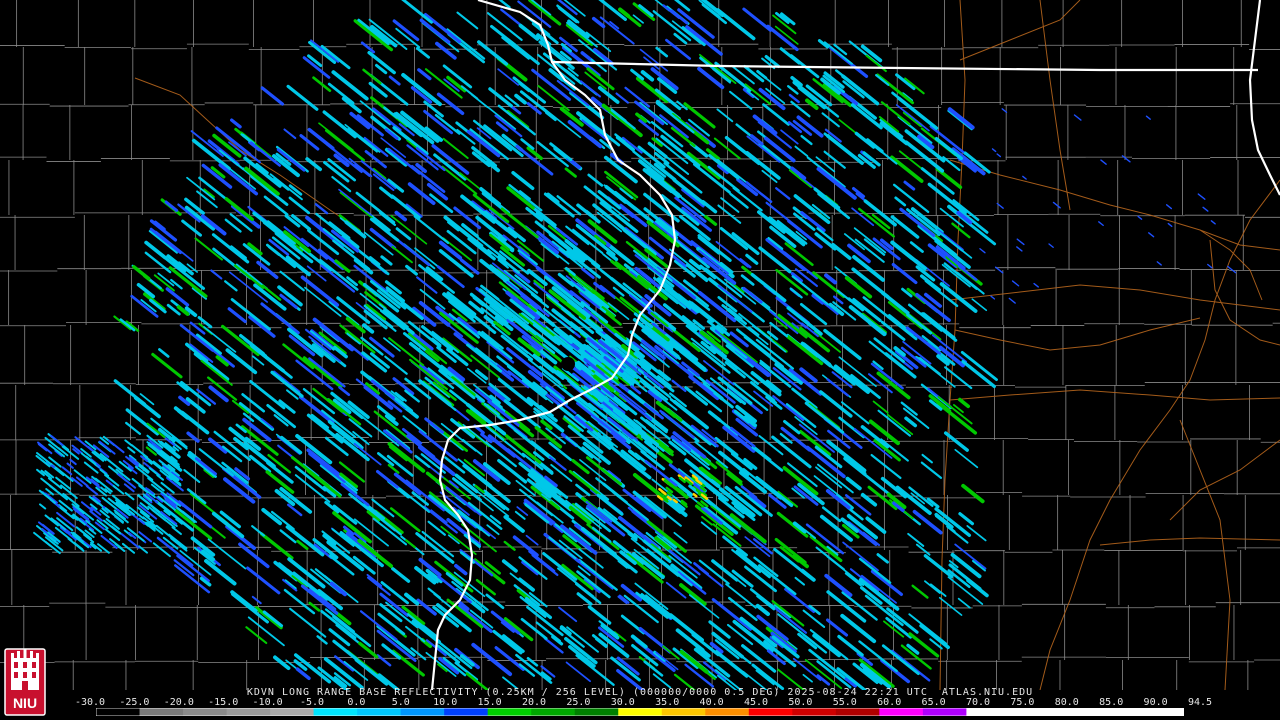 This screenshot has width=1280, height=720. What do you see at coordinates (622, 702) in the screenshot?
I see `legend-tick-label: 30.0` at bounding box center [622, 702].